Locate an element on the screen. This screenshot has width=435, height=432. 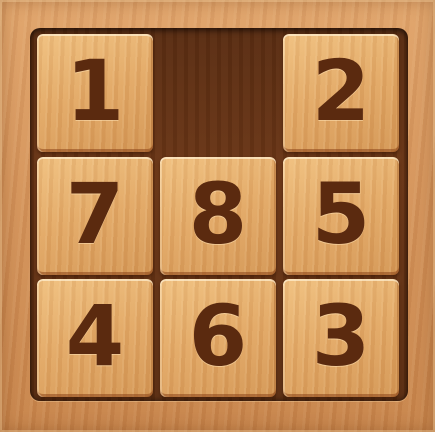
tile-number: 7 is located at coordinates (95, 214).